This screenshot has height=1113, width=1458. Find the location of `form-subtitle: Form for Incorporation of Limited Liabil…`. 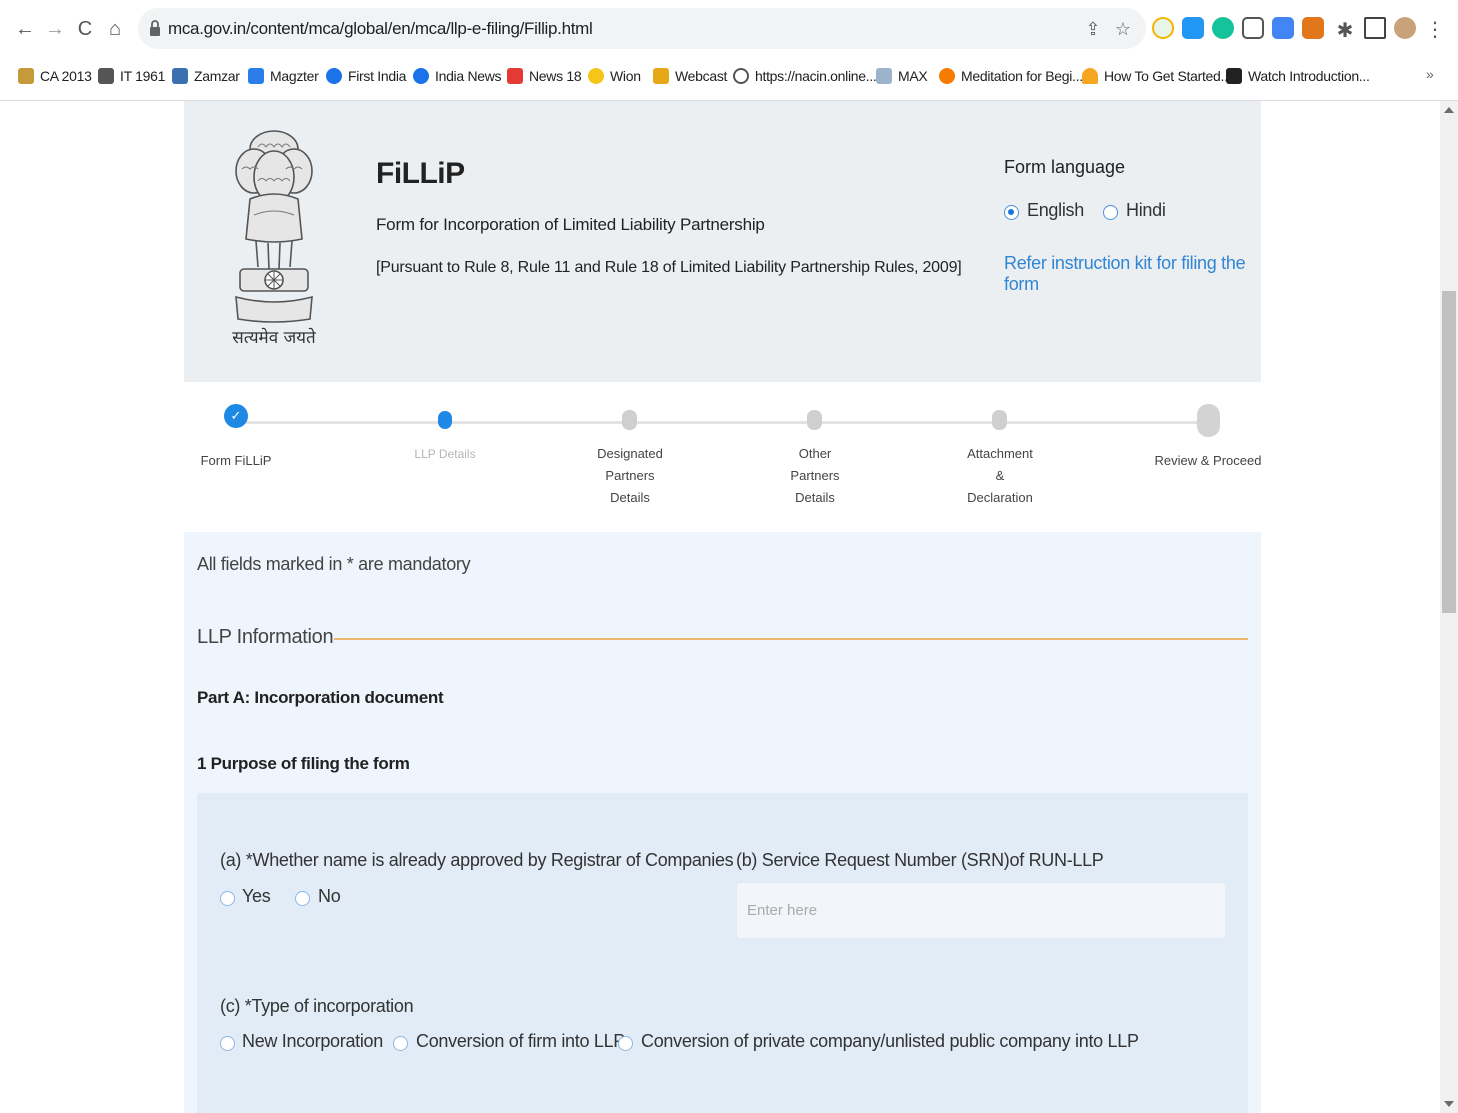

form-subtitle: Form for Incorporation of Limited Liabil… is located at coordinates (570, 224).